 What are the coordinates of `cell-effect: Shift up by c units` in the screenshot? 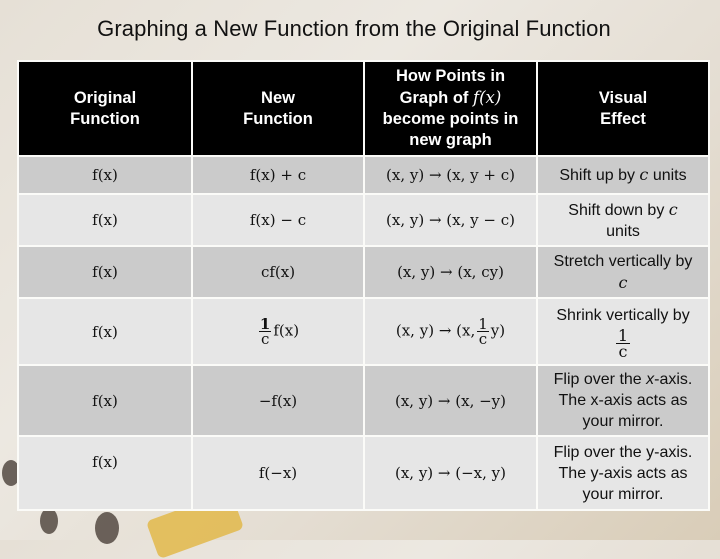 It's located at (623, 175).